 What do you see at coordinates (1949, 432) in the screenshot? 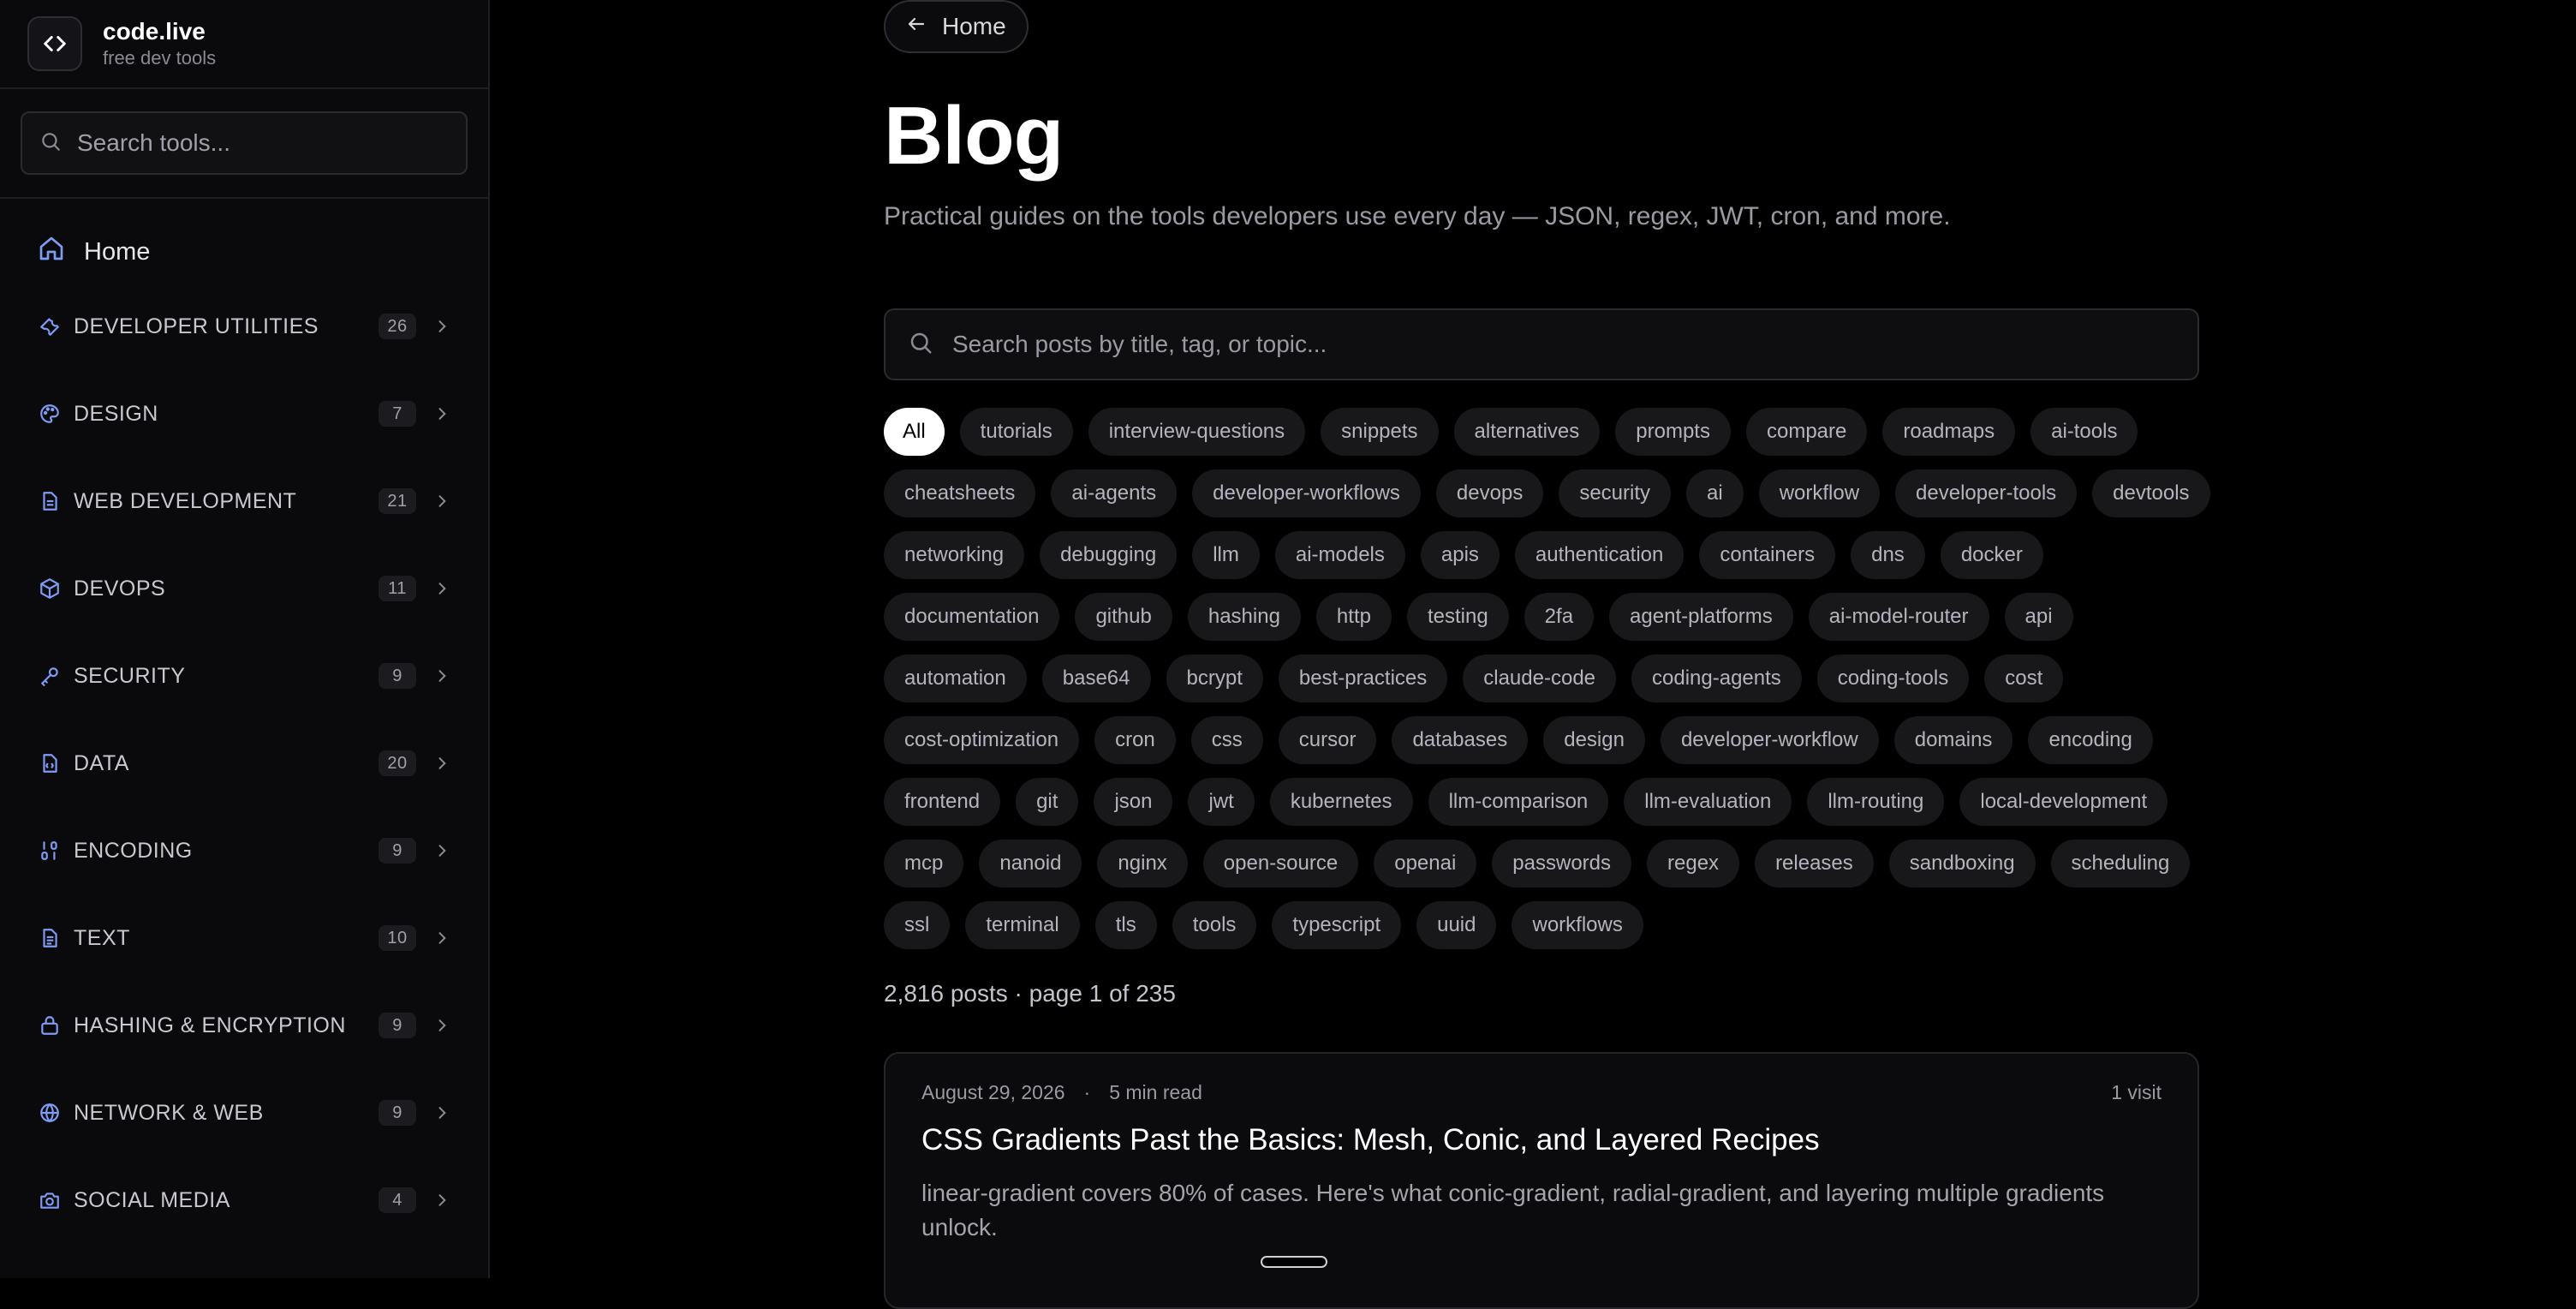
I see `tag-chip: roadmaps` at bounding box center [1949, 432].